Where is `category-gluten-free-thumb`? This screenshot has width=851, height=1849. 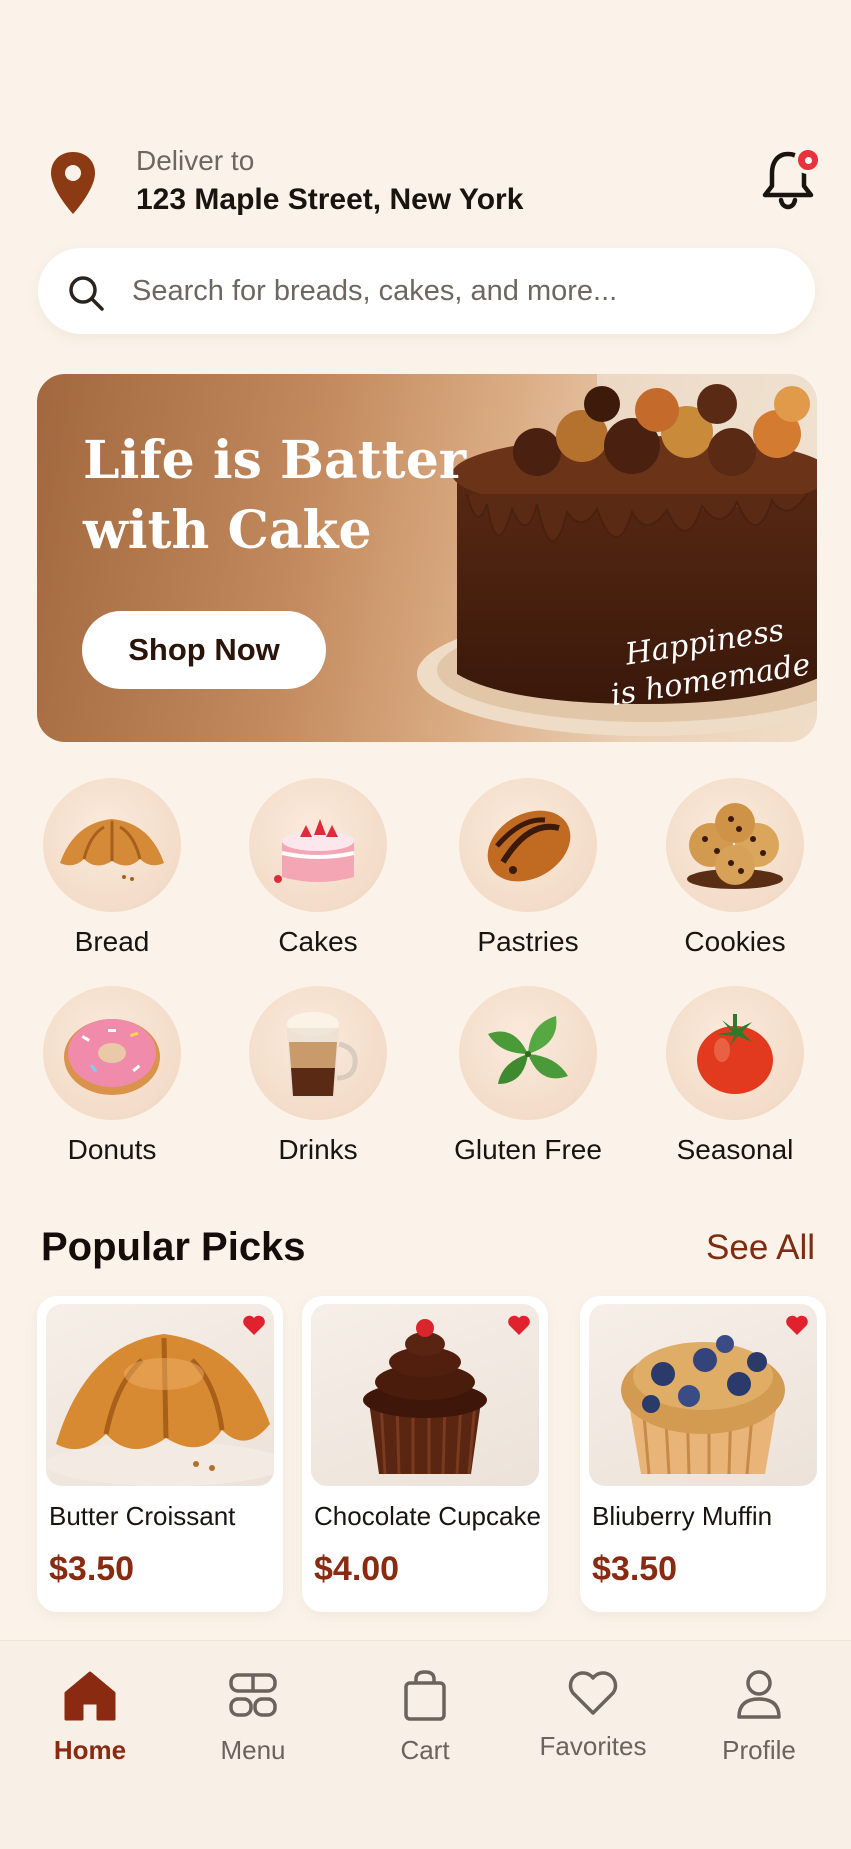
category-gluten-free-thumb is located at coordinates (528, 1053).